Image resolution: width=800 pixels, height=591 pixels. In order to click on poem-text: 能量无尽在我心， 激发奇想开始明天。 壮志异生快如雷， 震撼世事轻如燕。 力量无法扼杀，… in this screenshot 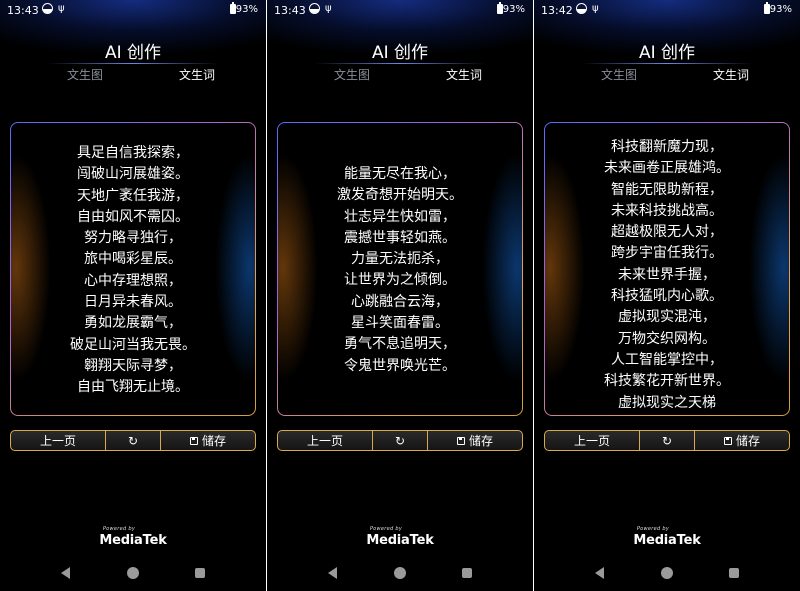, I will do `click(400, 250)`.